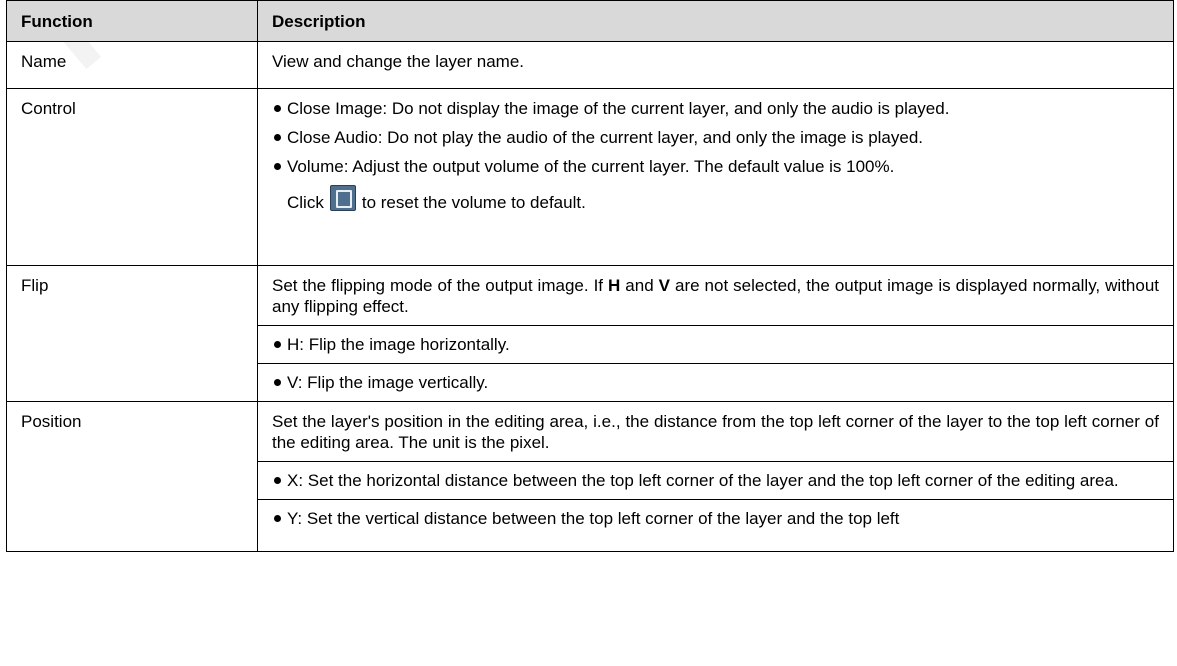 This screenshot has width=1177, height=666. Describe the element at coordinates (715, 344) in the screenshot. I see `list-item-flip-h: H: Flip the image horizontally.` at that location.